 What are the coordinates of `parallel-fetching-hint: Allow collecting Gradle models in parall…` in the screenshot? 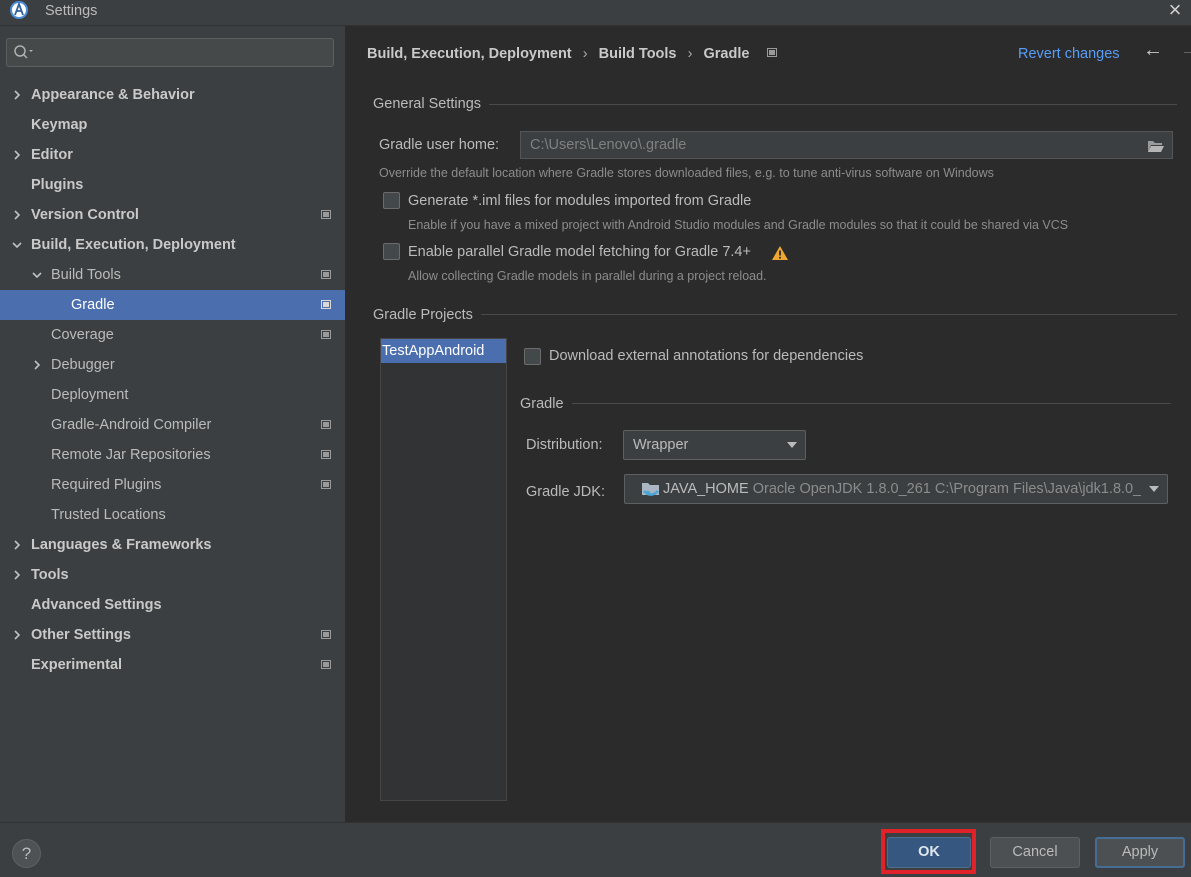 It's located at (587, 276).